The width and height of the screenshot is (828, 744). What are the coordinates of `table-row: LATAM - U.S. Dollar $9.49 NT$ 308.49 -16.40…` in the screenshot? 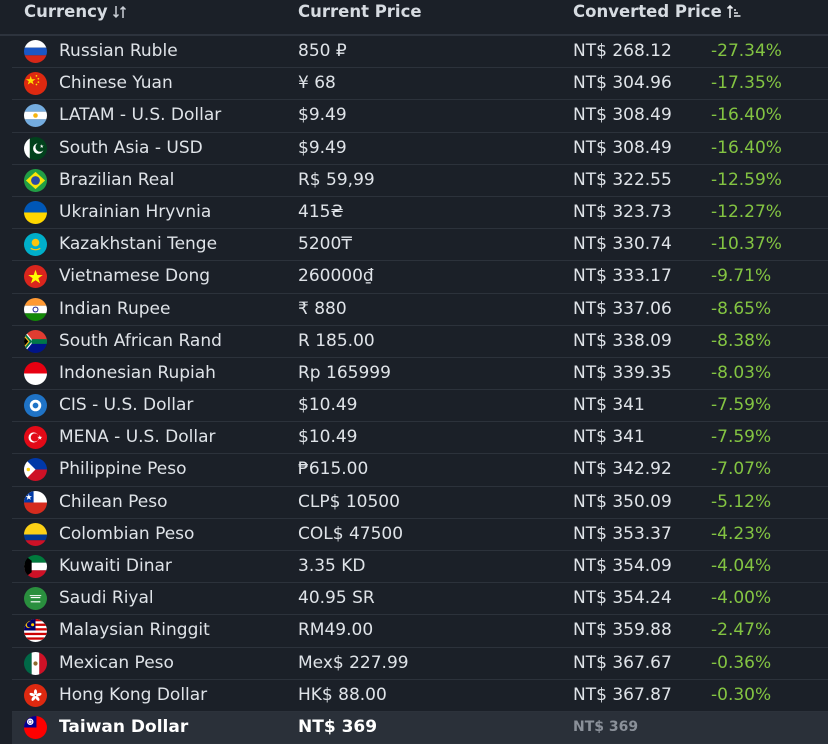 It's located at (420, 116).